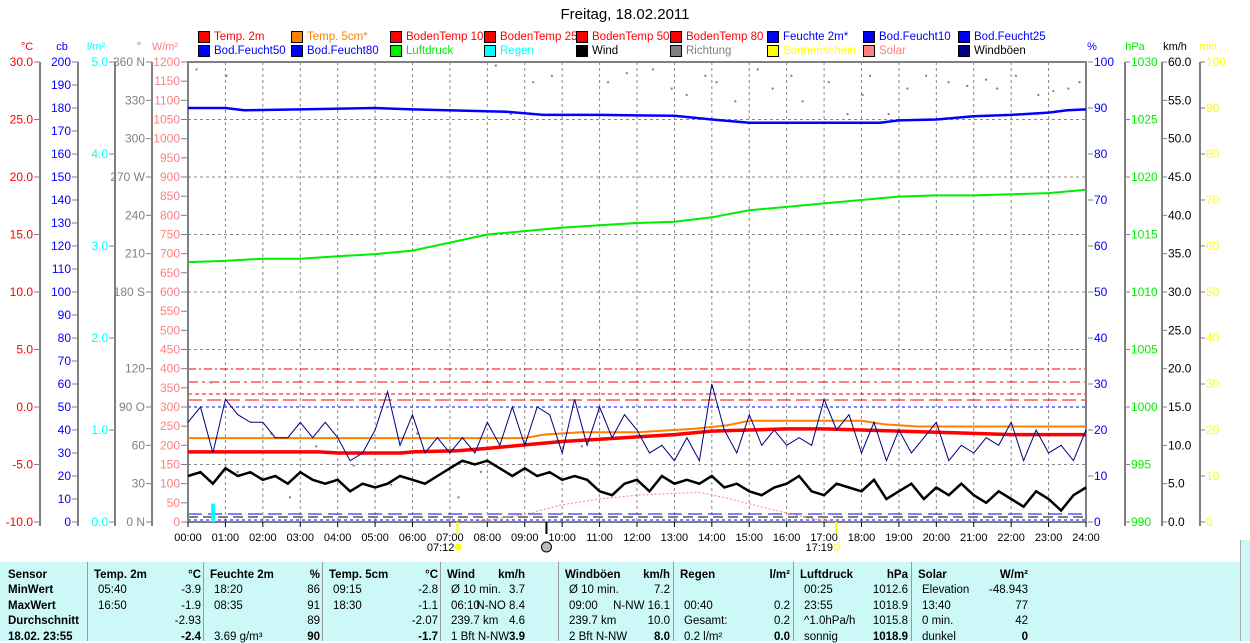 This screenshot has width=1250, height=643. Describe the element at coordinates (517, 590) in the screenshot. I see `cell-value: 3.7` at that location.